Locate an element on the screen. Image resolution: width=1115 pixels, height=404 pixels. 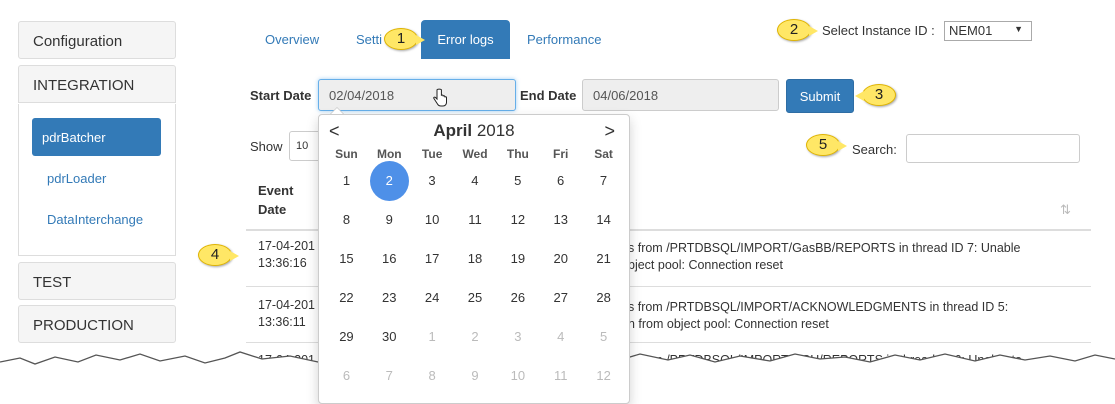
calendar-day: 22 is located at coordinates (346, 298).